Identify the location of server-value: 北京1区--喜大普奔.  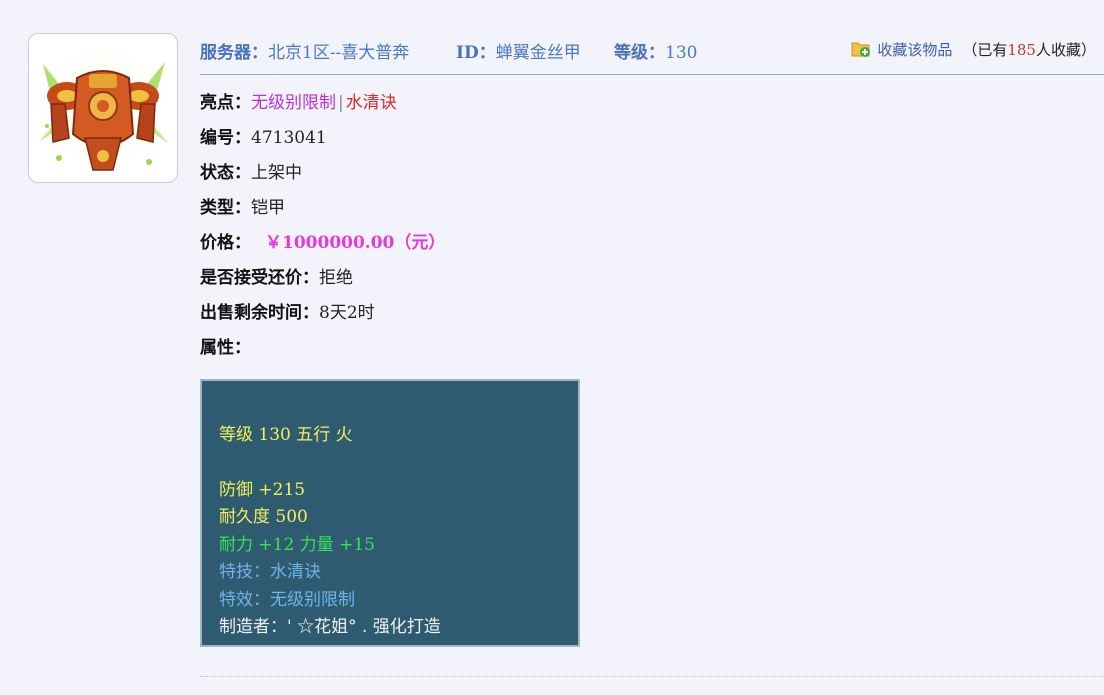
(339, 53).